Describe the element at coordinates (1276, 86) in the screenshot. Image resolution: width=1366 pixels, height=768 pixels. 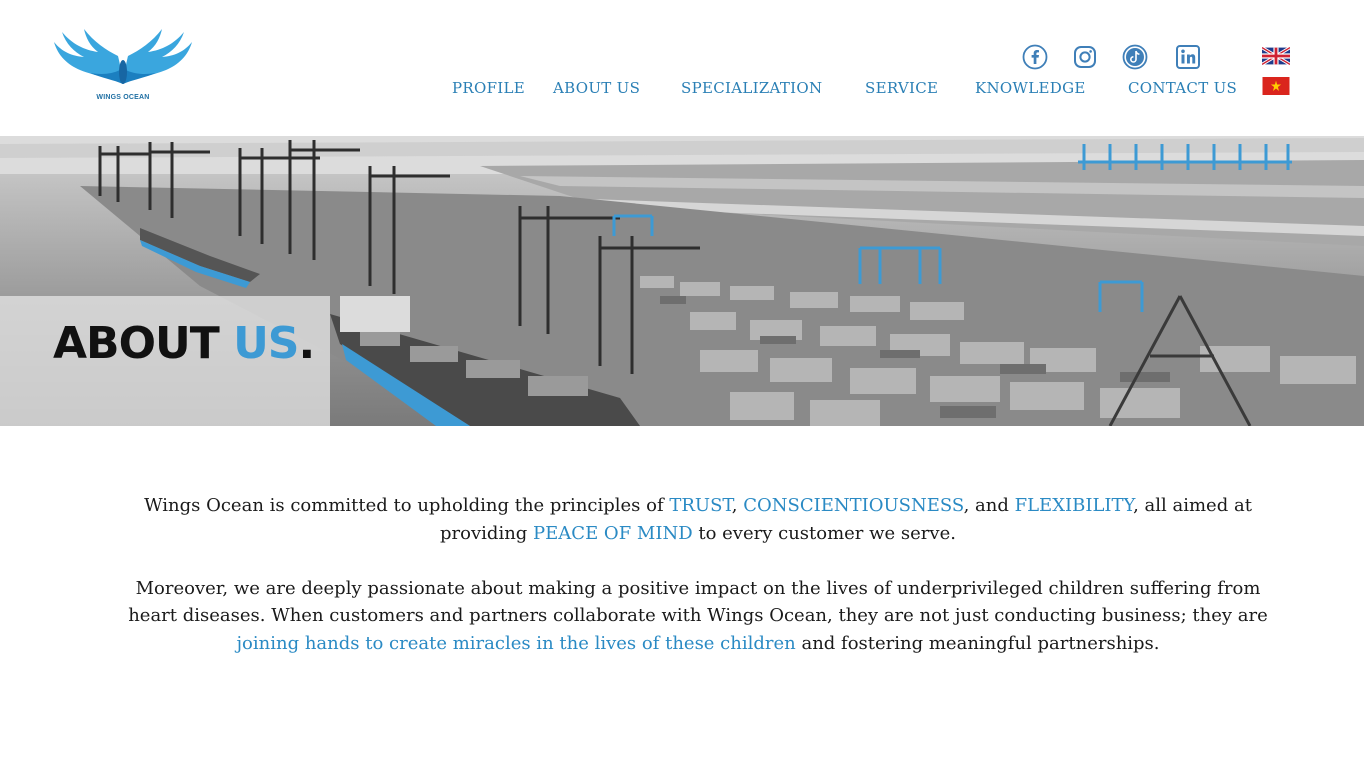
I see `vietnam-flag-icon` at that location.